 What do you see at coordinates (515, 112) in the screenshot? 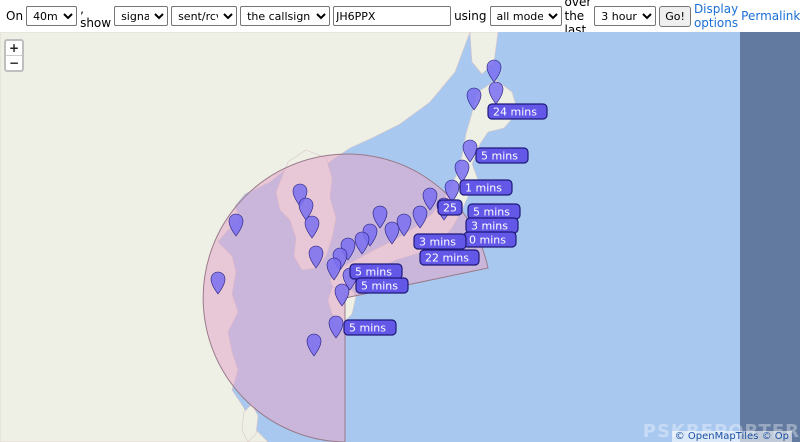
I see `spot-label-text: 24 mins` at bounding box center [515, 112].